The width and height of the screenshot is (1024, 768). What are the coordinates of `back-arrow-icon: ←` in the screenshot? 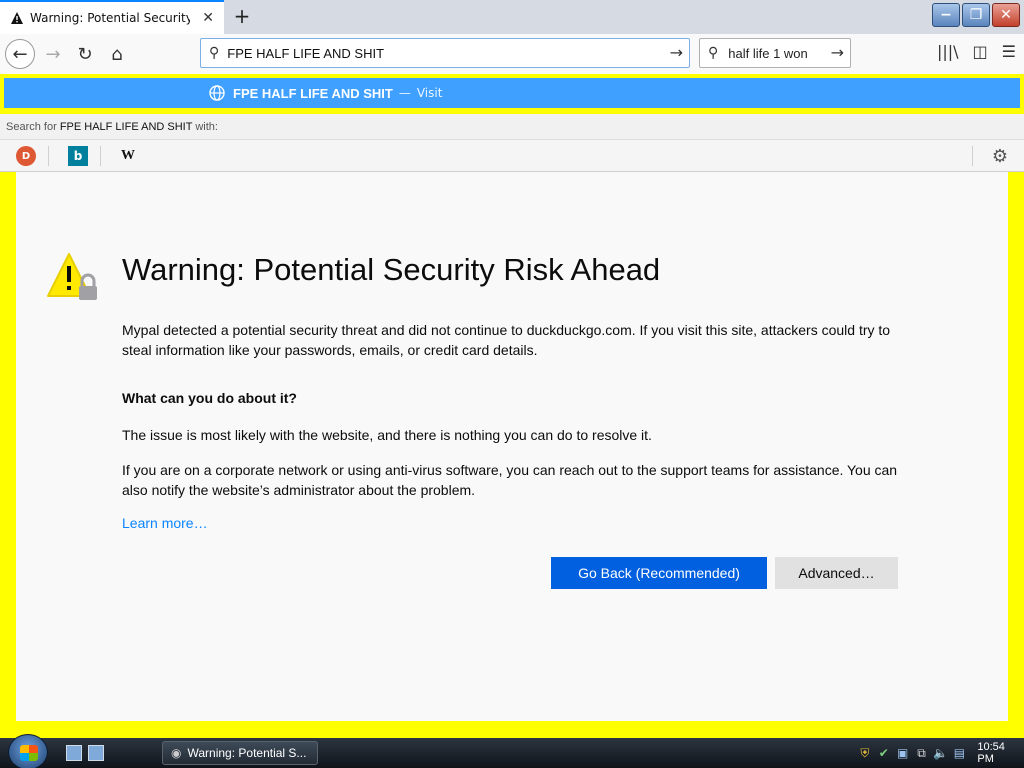 It's located at (20, 54).